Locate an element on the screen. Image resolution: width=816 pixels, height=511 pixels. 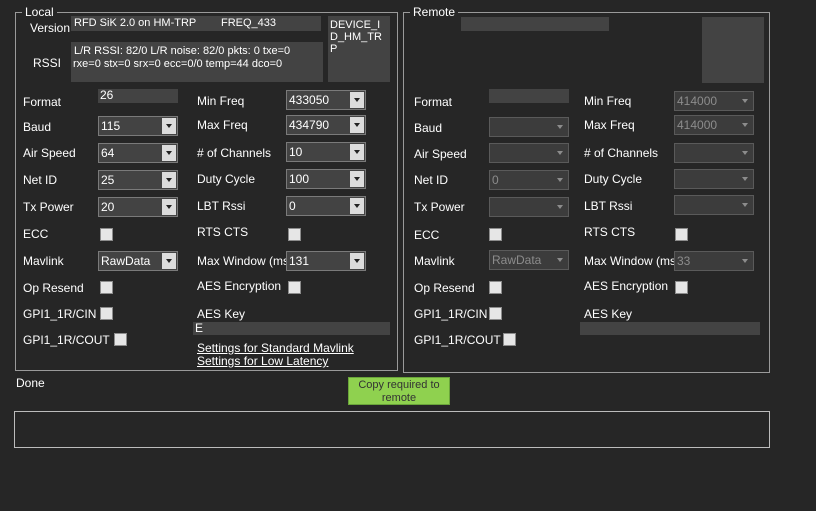
status-text: Done is located at coordinates (30, 383).